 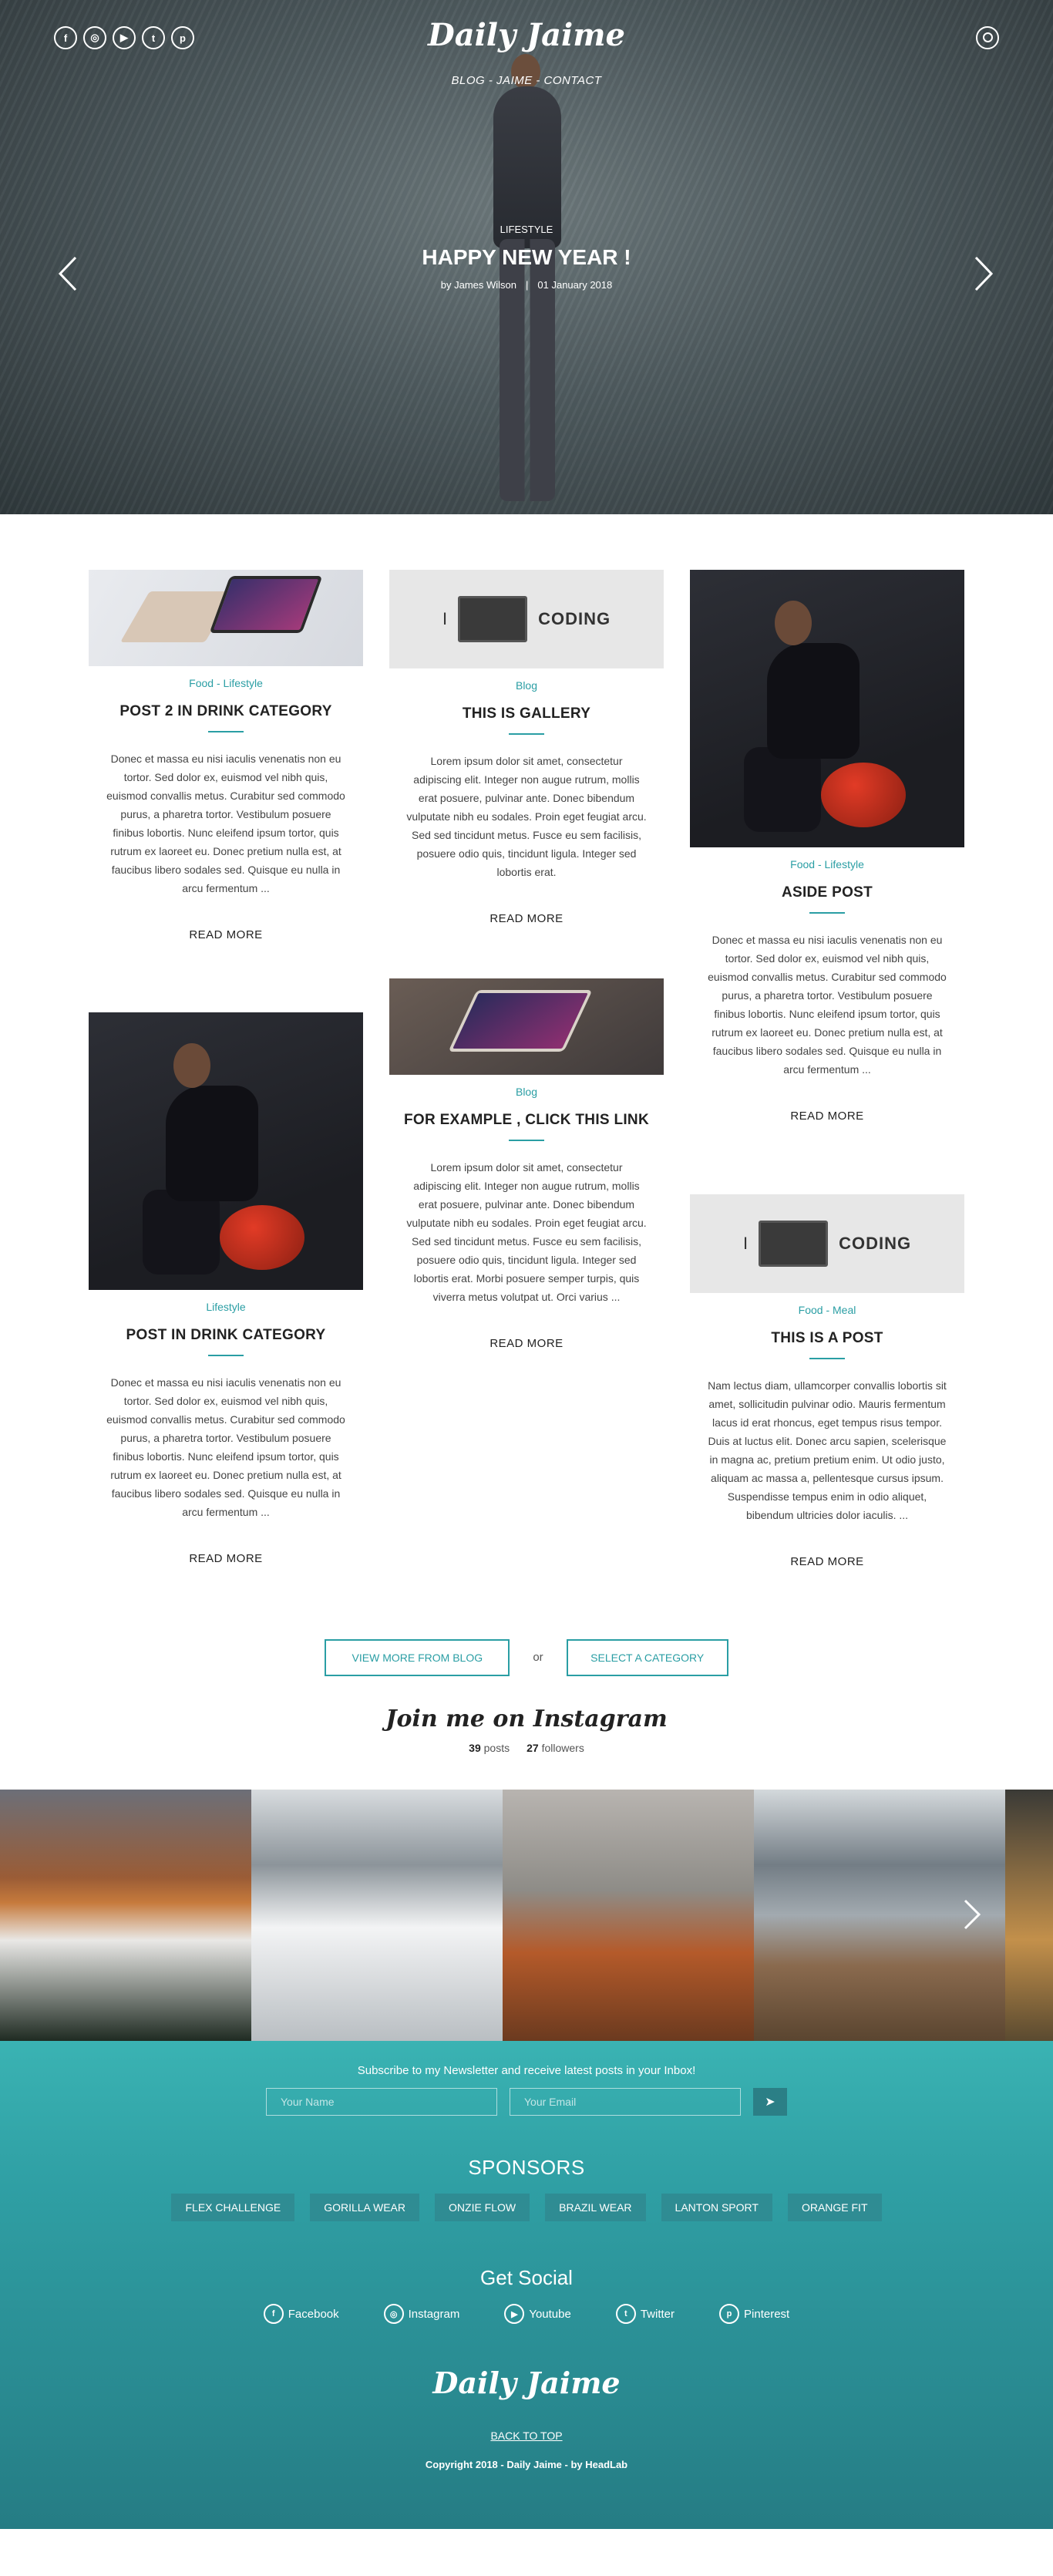 What do you see at coordinates (526, 1120) in the screenshot?
I see `post-title: FOR EXAMPLE , CLICK THIS LINK` at bounding box center [526, 1120].